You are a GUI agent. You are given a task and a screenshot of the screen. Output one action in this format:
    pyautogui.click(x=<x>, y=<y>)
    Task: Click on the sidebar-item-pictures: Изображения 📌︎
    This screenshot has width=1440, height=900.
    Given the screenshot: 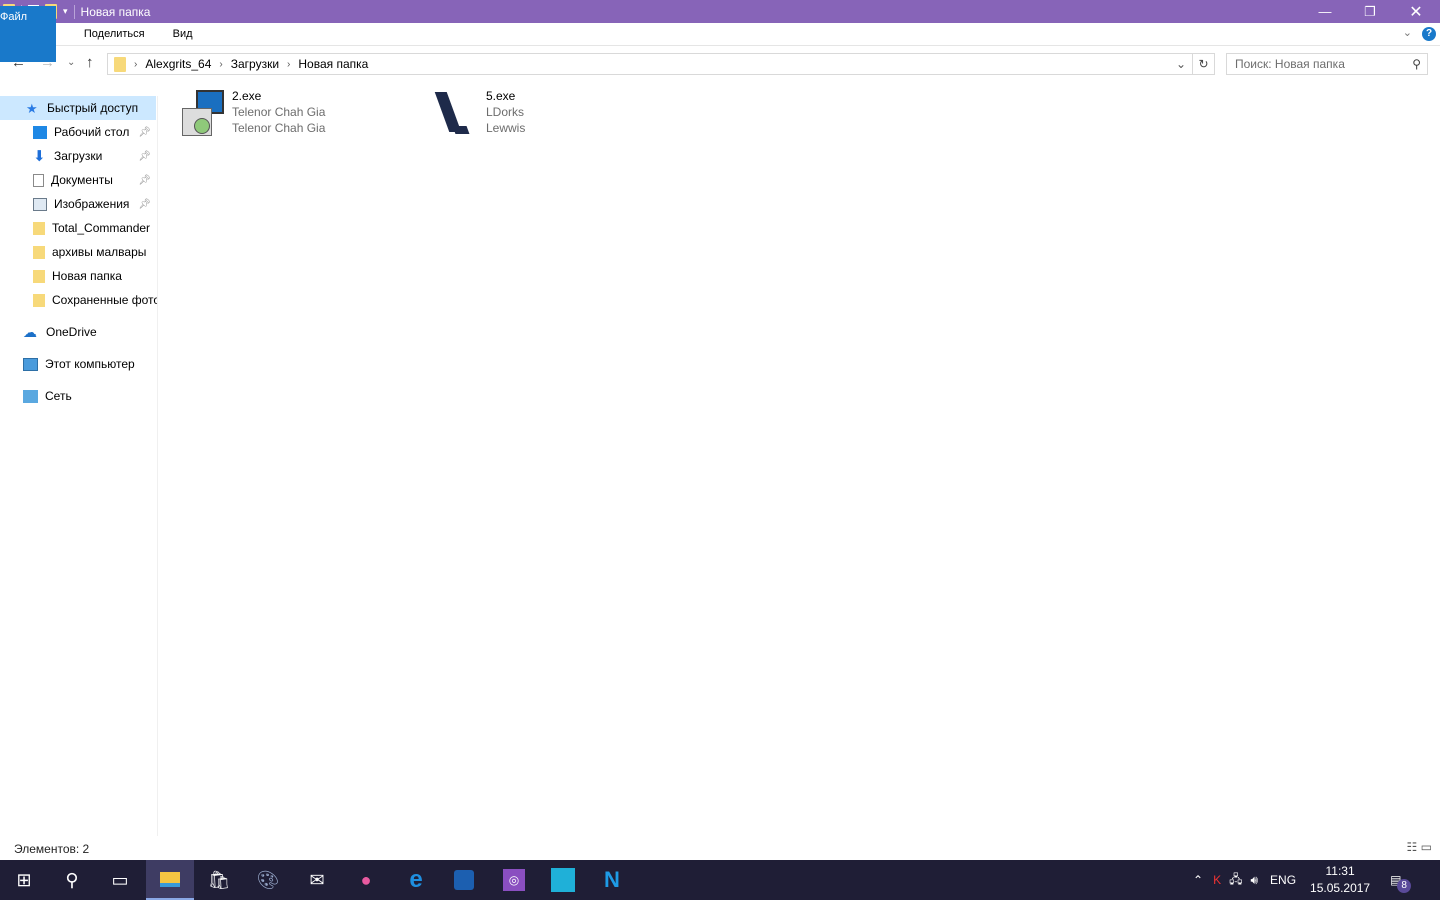 What is the action you would take?
    pyautogui.click(x=78, y=204)
    